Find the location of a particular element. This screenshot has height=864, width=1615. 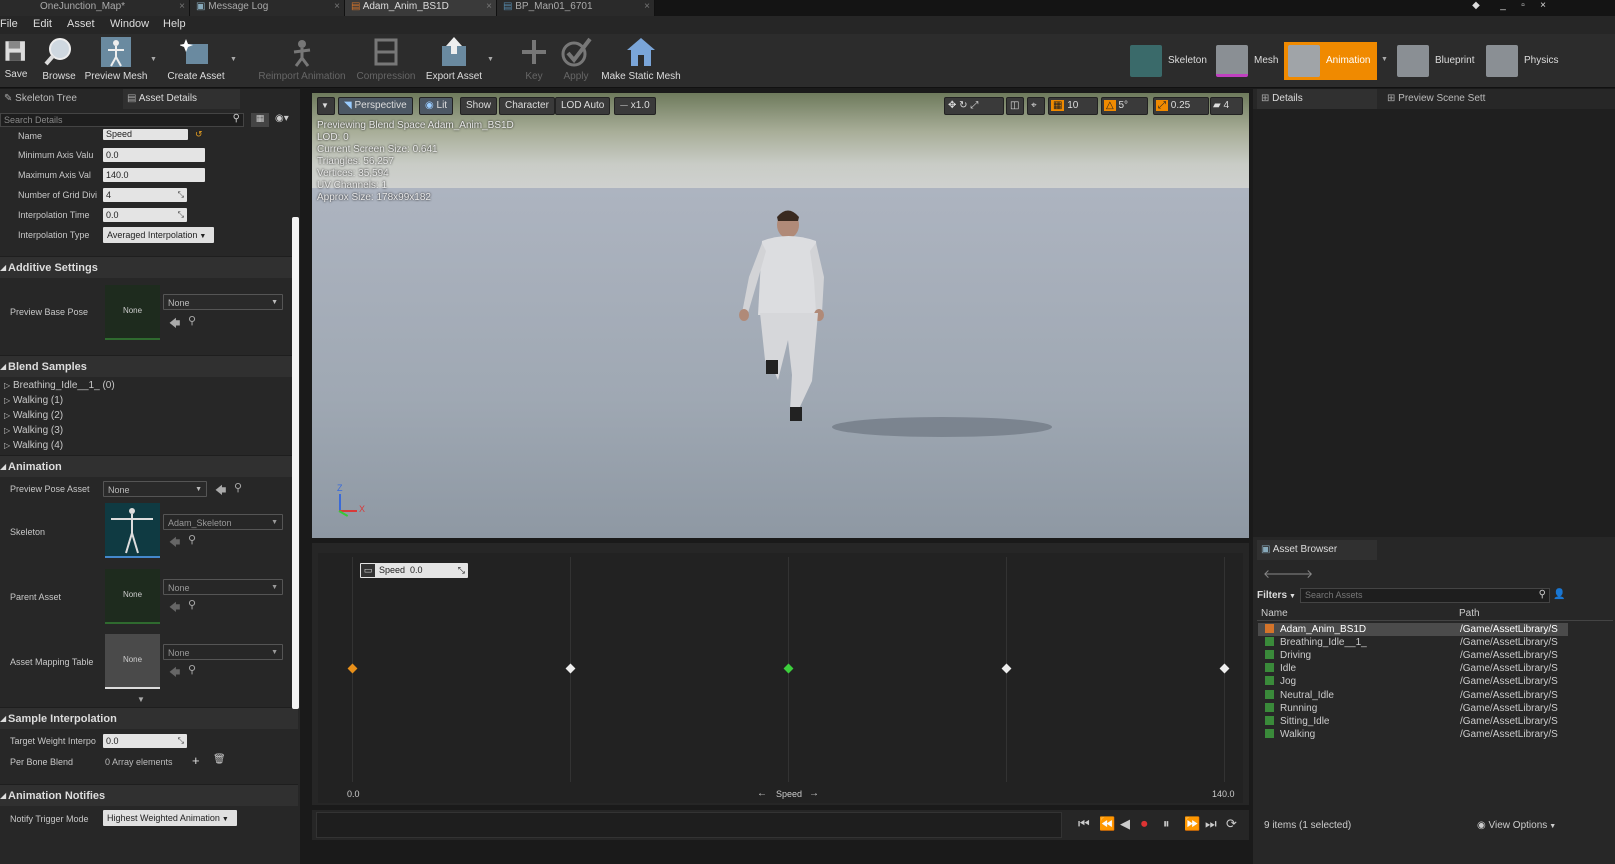

save-button: Save is located at coordinates (16, 61).